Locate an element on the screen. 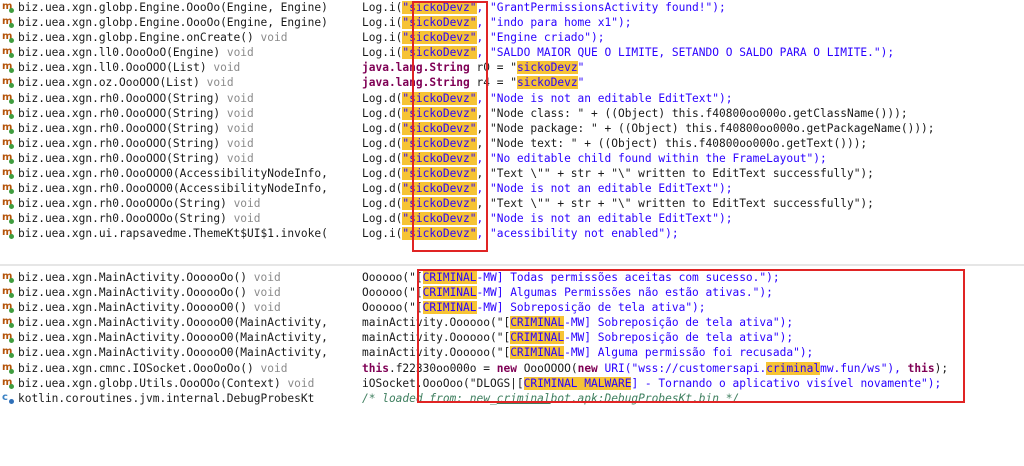  method-signature: biz.uea.xgn.oz.OooOOO(List) is located at coordinates (109, 83).